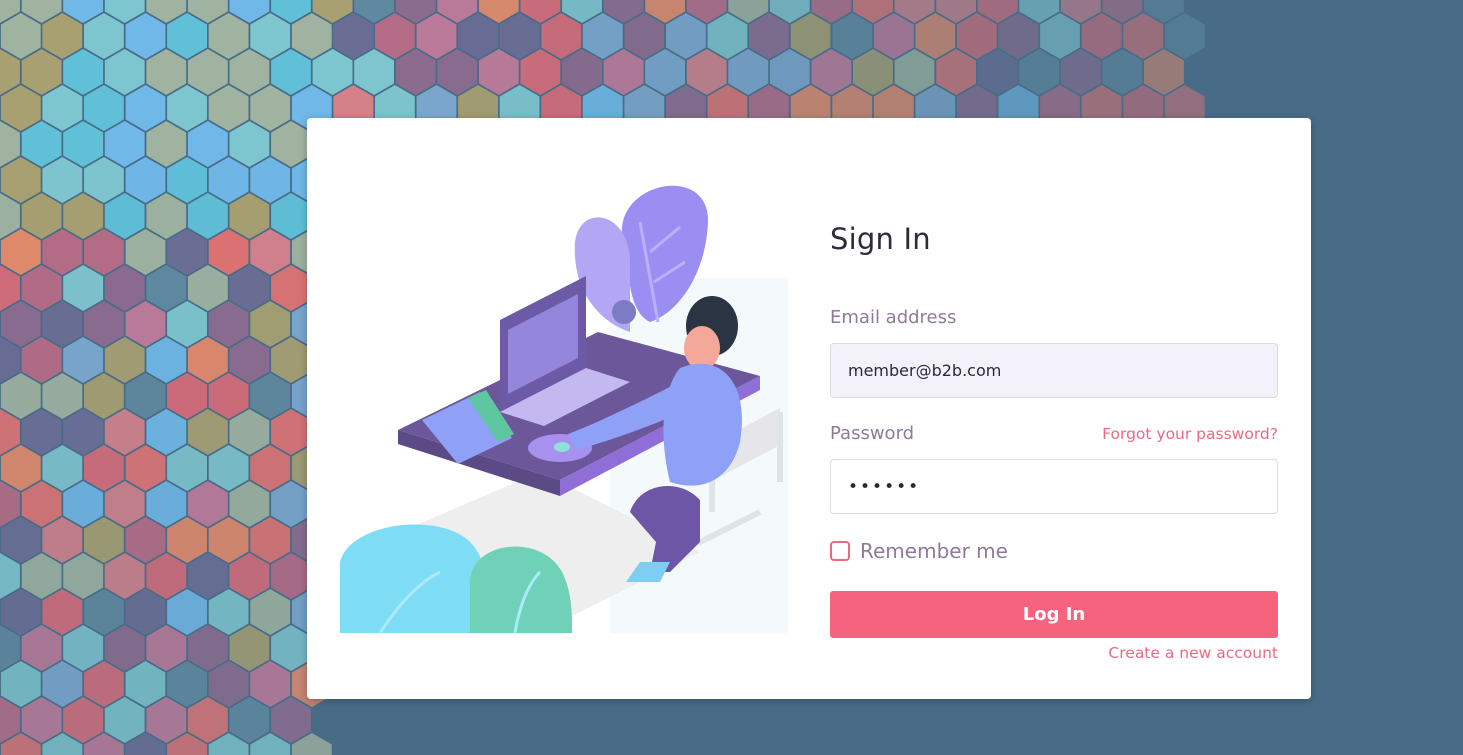 Image resolution: width=1463 pixels, height=755 pixels. What do you see at coordinates (840, 551) in the screenshot?
I see `checkbox-icon` at bounding box center [840, 551].